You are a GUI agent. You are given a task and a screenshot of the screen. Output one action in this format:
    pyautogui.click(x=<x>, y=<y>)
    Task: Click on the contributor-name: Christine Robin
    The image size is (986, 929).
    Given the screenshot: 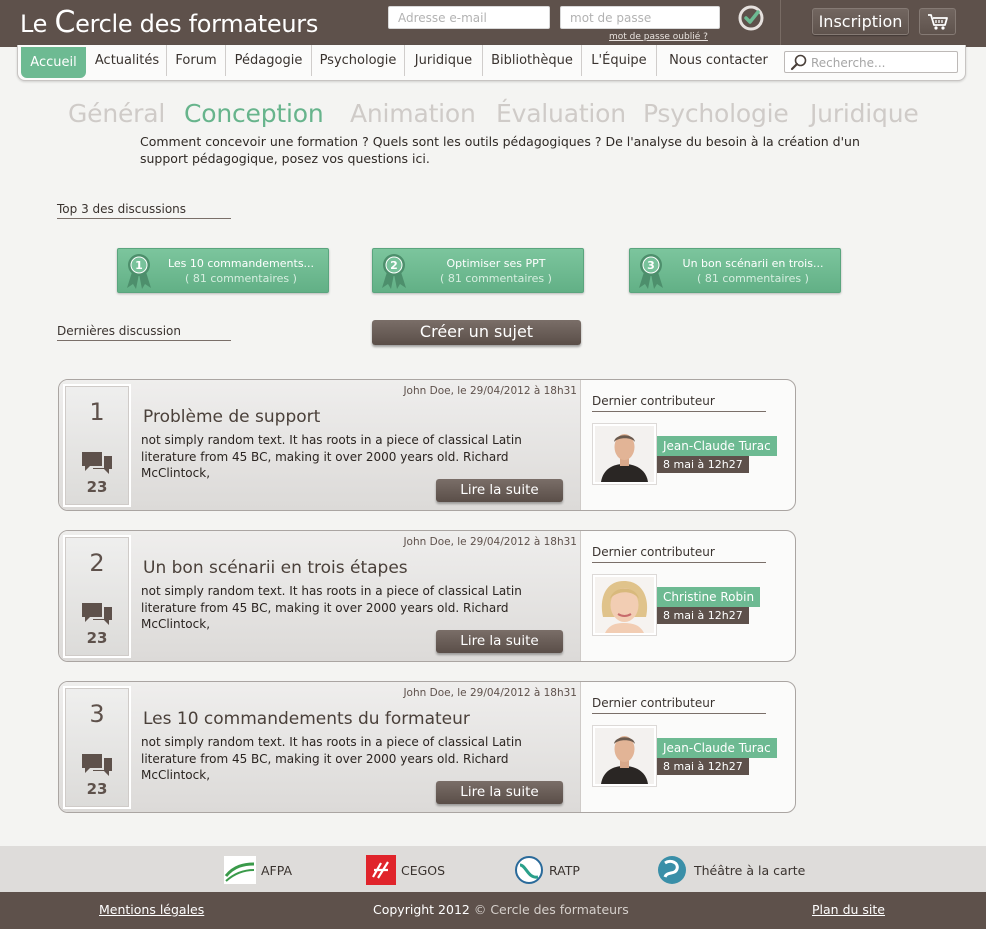 What is the action you would take?
    pyautogui.click(x=709, y=597)
    